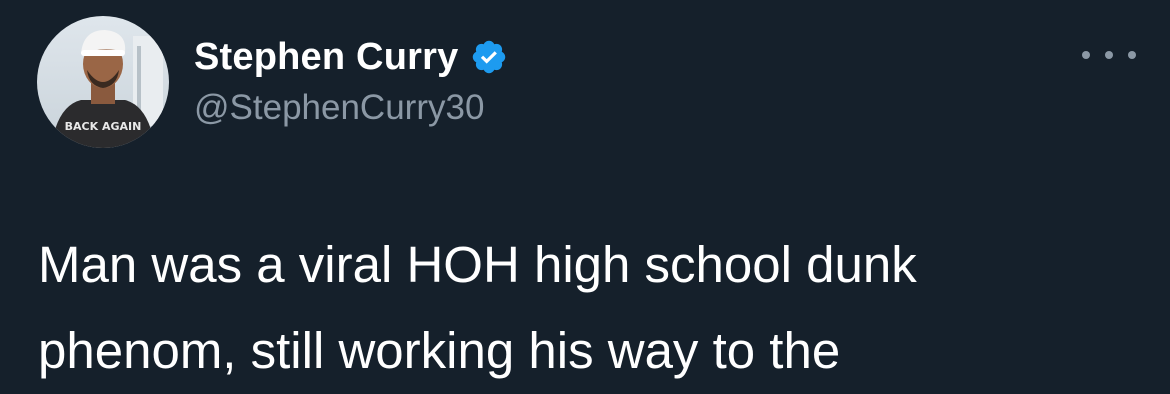 This screenshot has width=1170, height=394. What do you see at coordinates (326, 57) in the screenshot?
I see `author-display-name: Stephen Curry` at bounding box center [326, 57].